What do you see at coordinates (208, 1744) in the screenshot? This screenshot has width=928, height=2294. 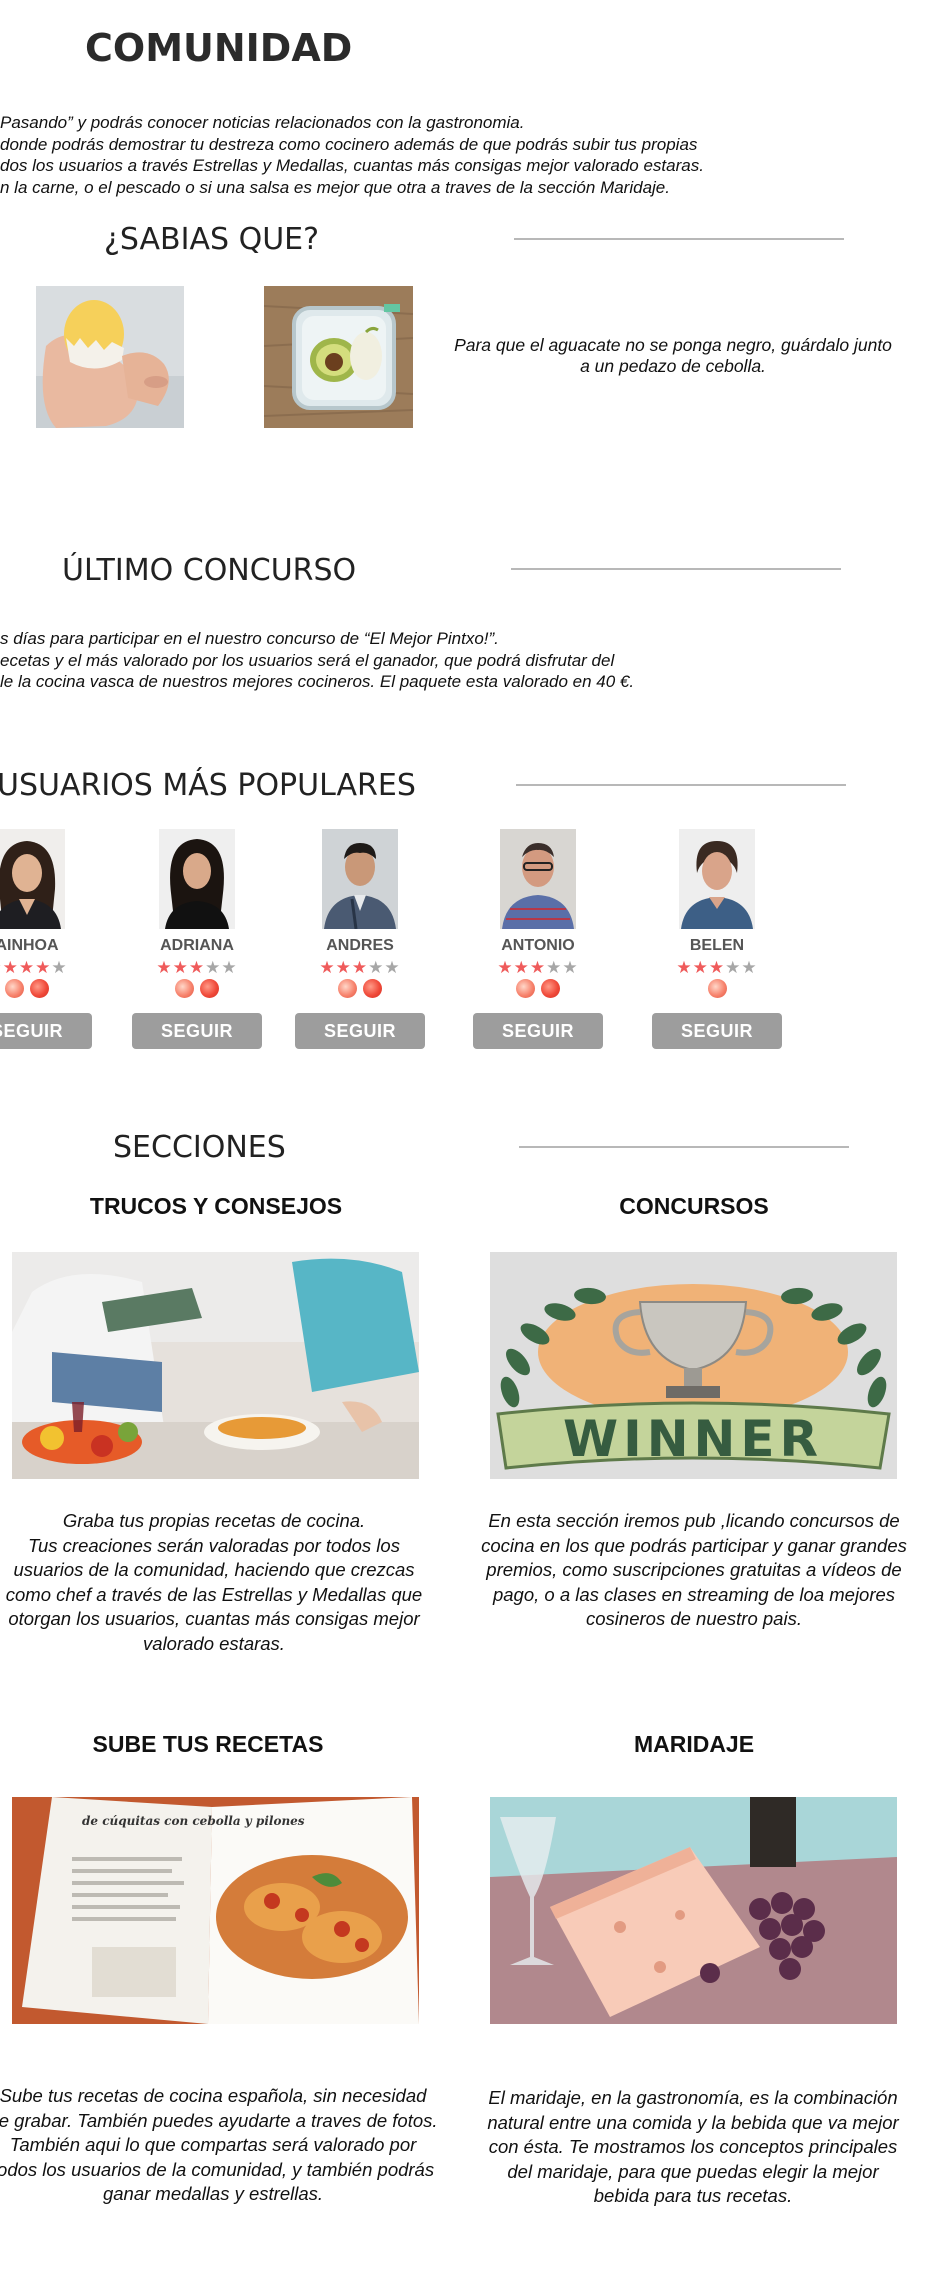 I see `upload-title: SUBE TUS RECETAS` at bounding box center [208, 1744].